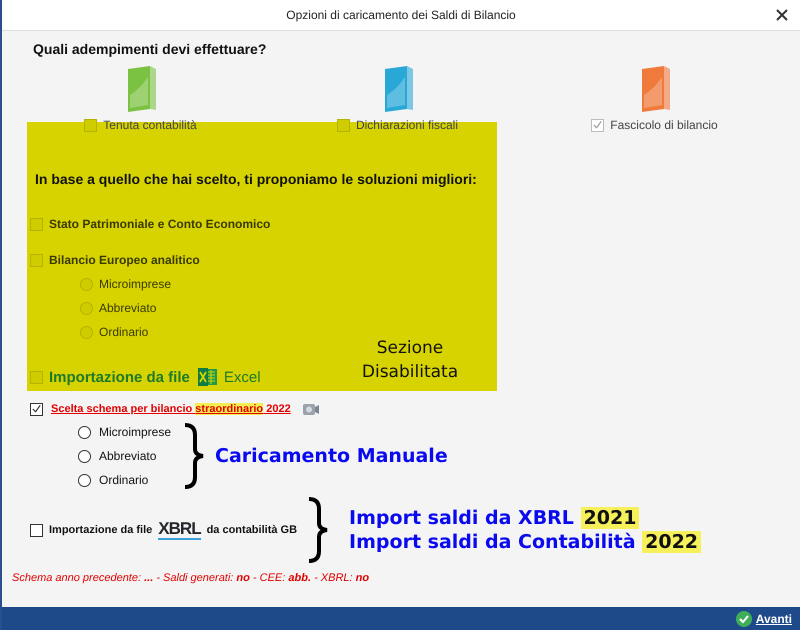 The width and height of the screenshot is (800, 630). I want to click on check-icon, so click(744, 618).